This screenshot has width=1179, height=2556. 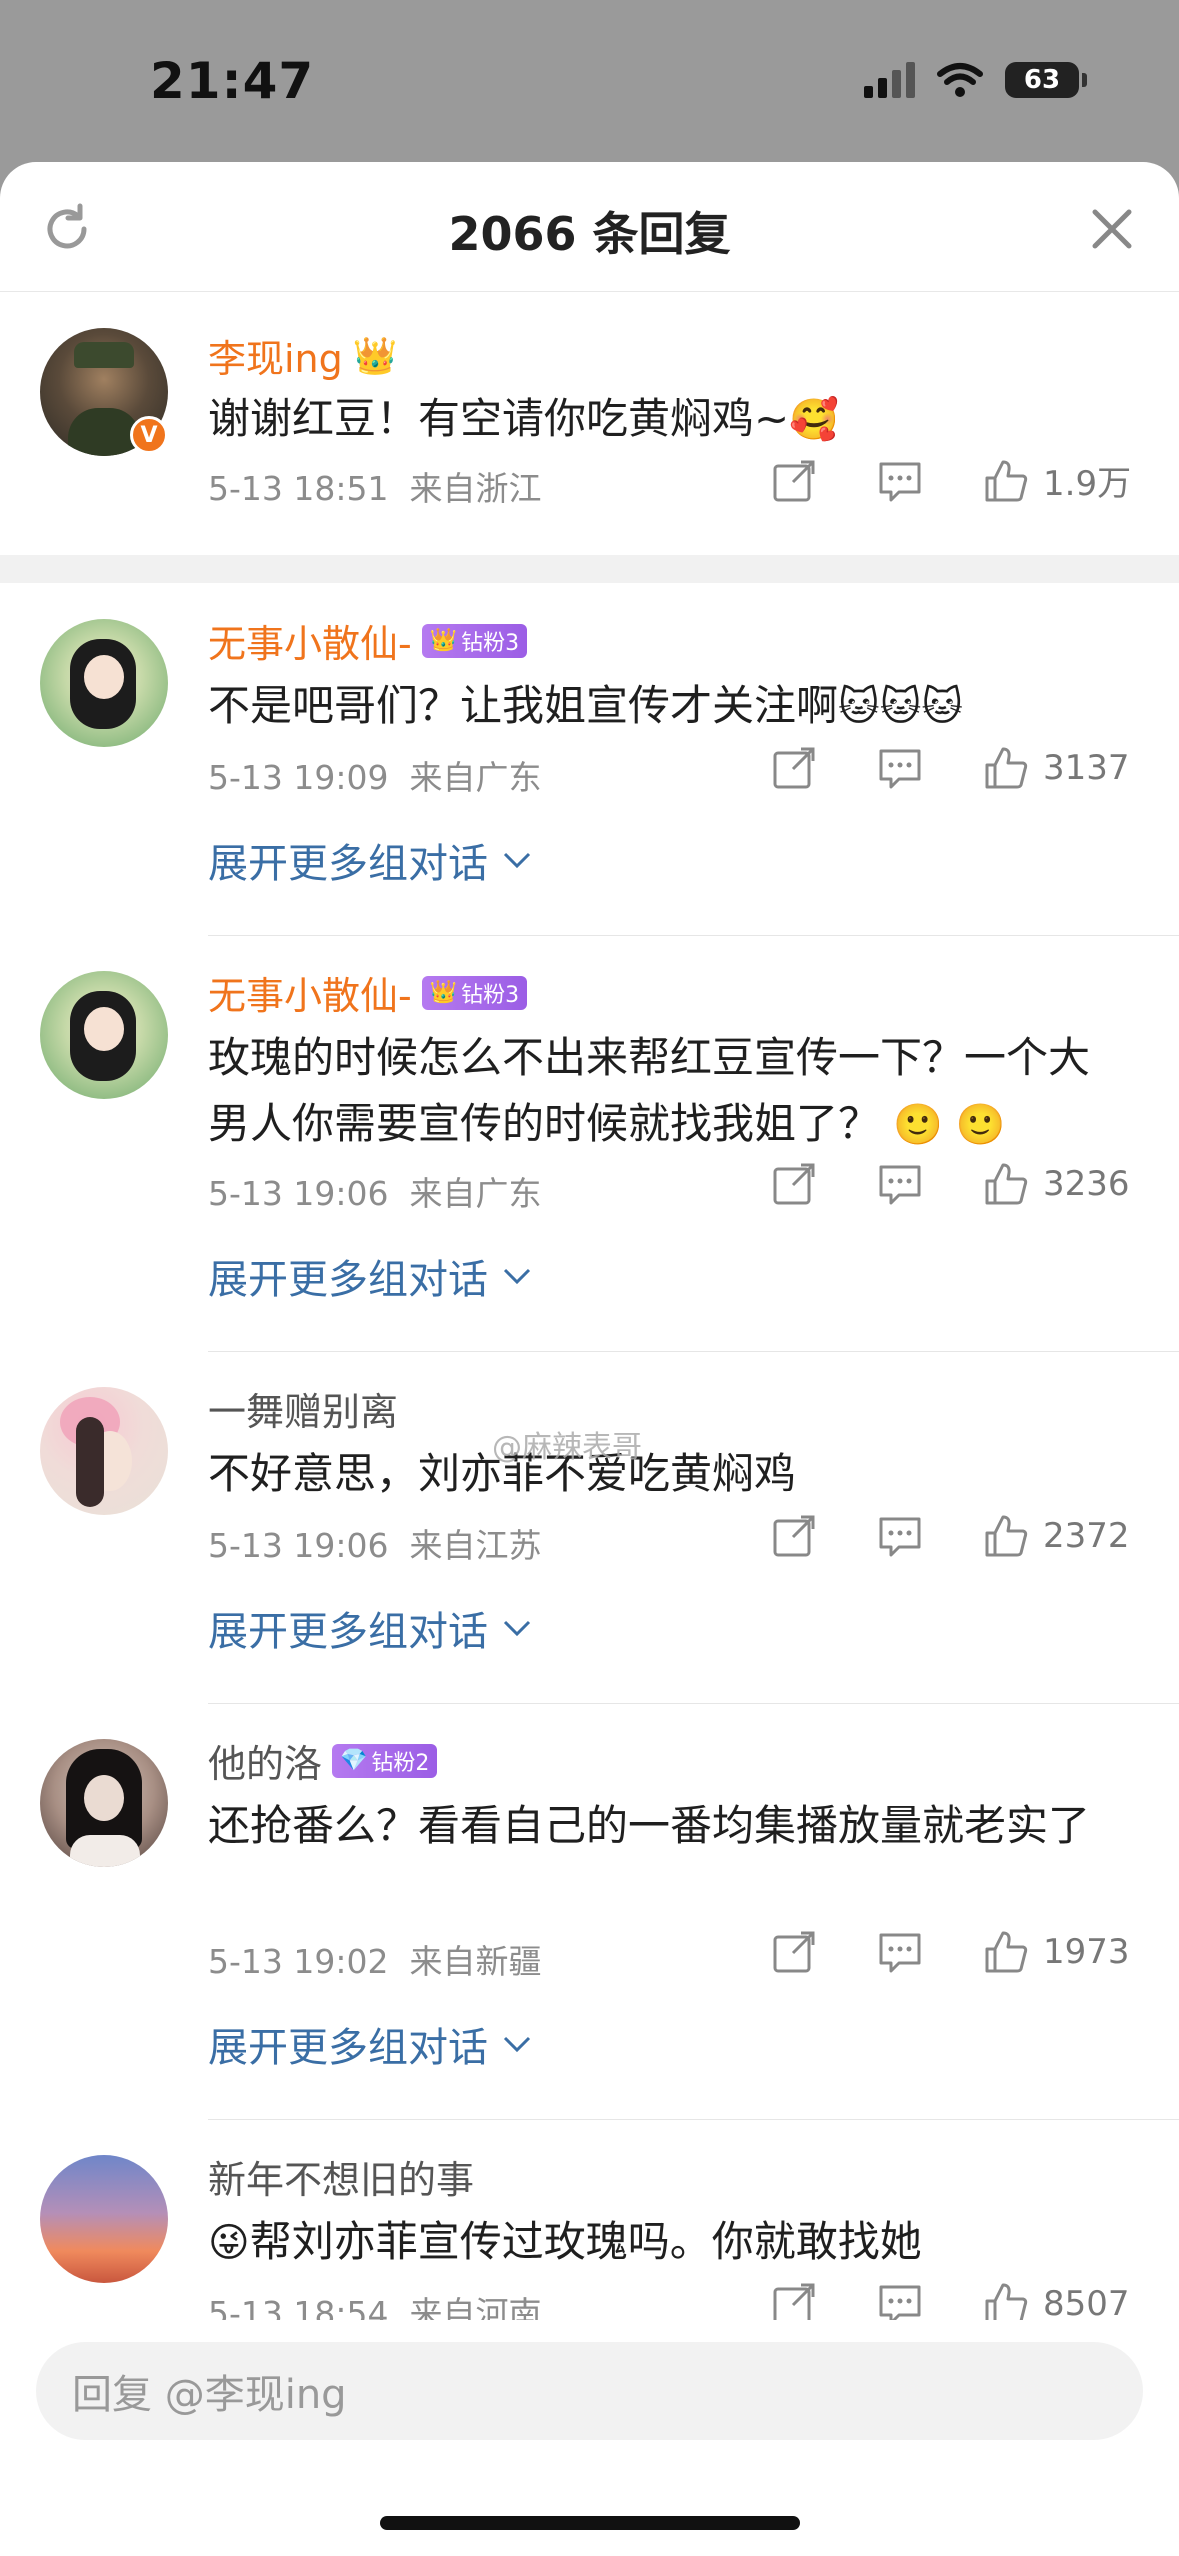 I want to click on username: 李现ing 👑, so click(x=303, y=355).